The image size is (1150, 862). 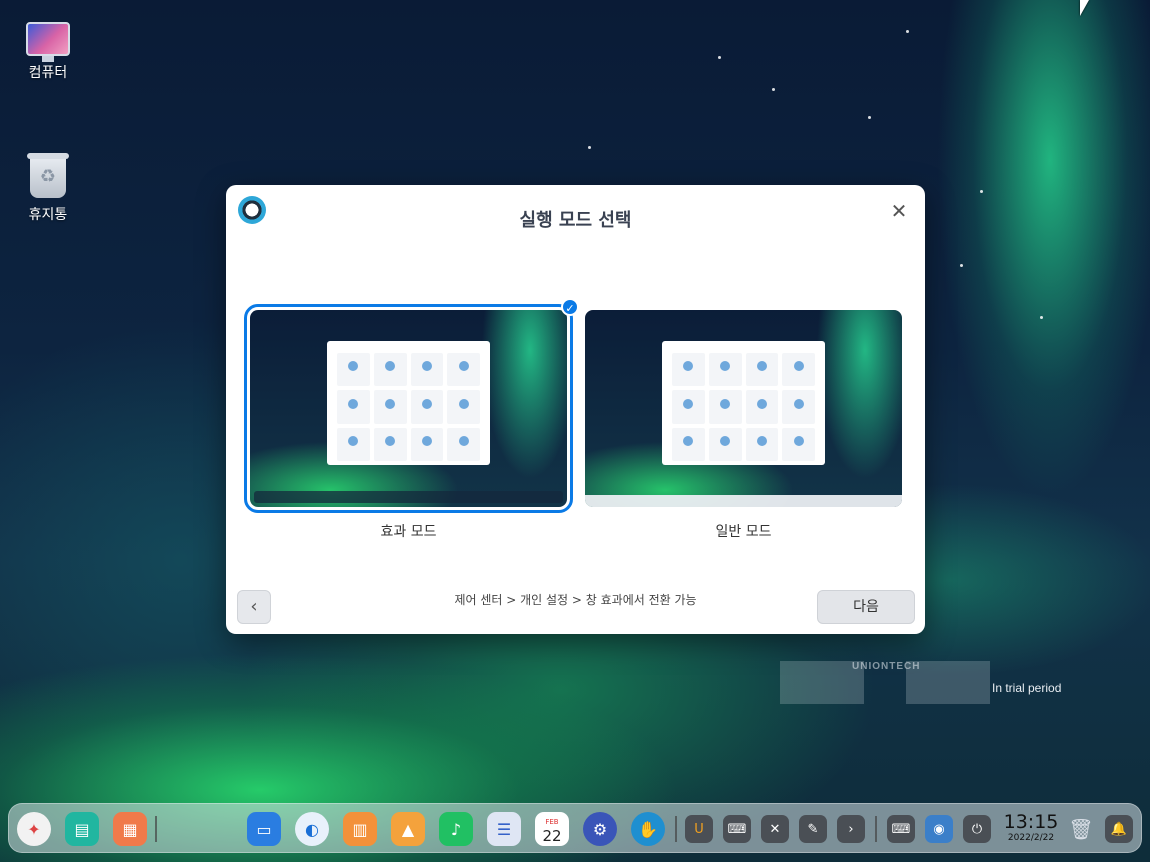 What do you see at coordinates (1081, 829) in the screenshot?
I see `trash-icon: 🗑` at bounding box center [1081, 829].